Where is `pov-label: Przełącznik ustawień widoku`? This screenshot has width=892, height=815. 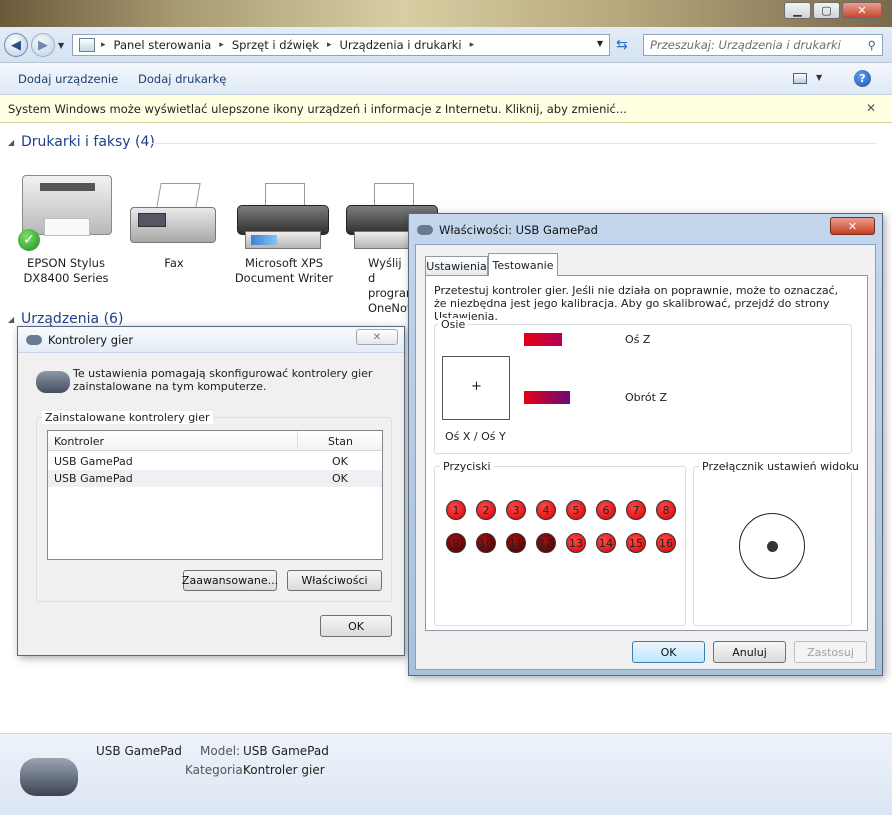 pov-label: Przełącznik ustawień widoku is located at coordinates (780, 466).